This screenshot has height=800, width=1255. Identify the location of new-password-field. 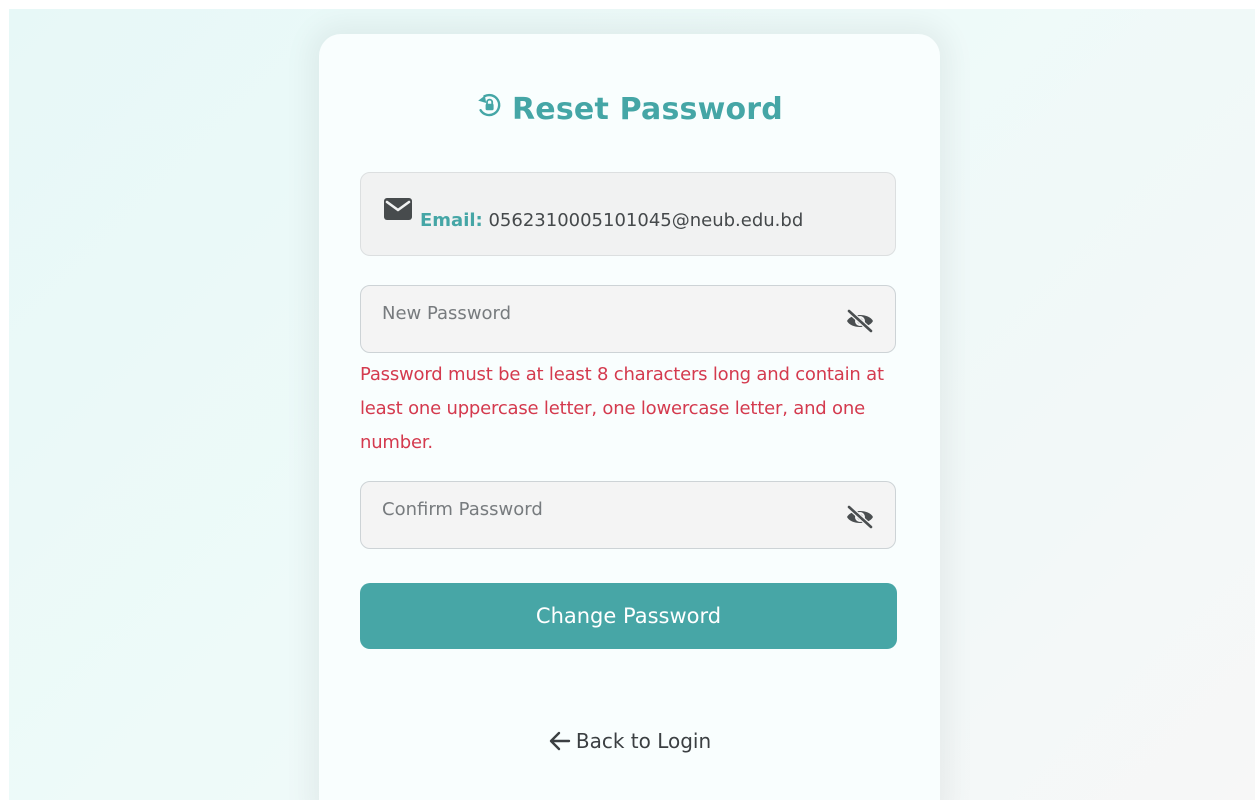
(628, 319).